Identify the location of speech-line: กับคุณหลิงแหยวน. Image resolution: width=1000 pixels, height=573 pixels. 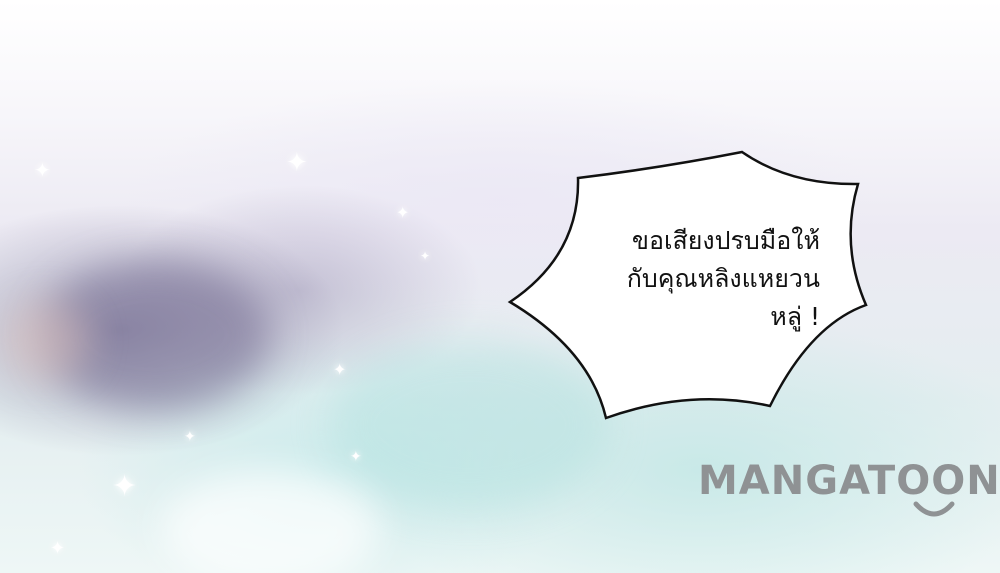
(723, 278).